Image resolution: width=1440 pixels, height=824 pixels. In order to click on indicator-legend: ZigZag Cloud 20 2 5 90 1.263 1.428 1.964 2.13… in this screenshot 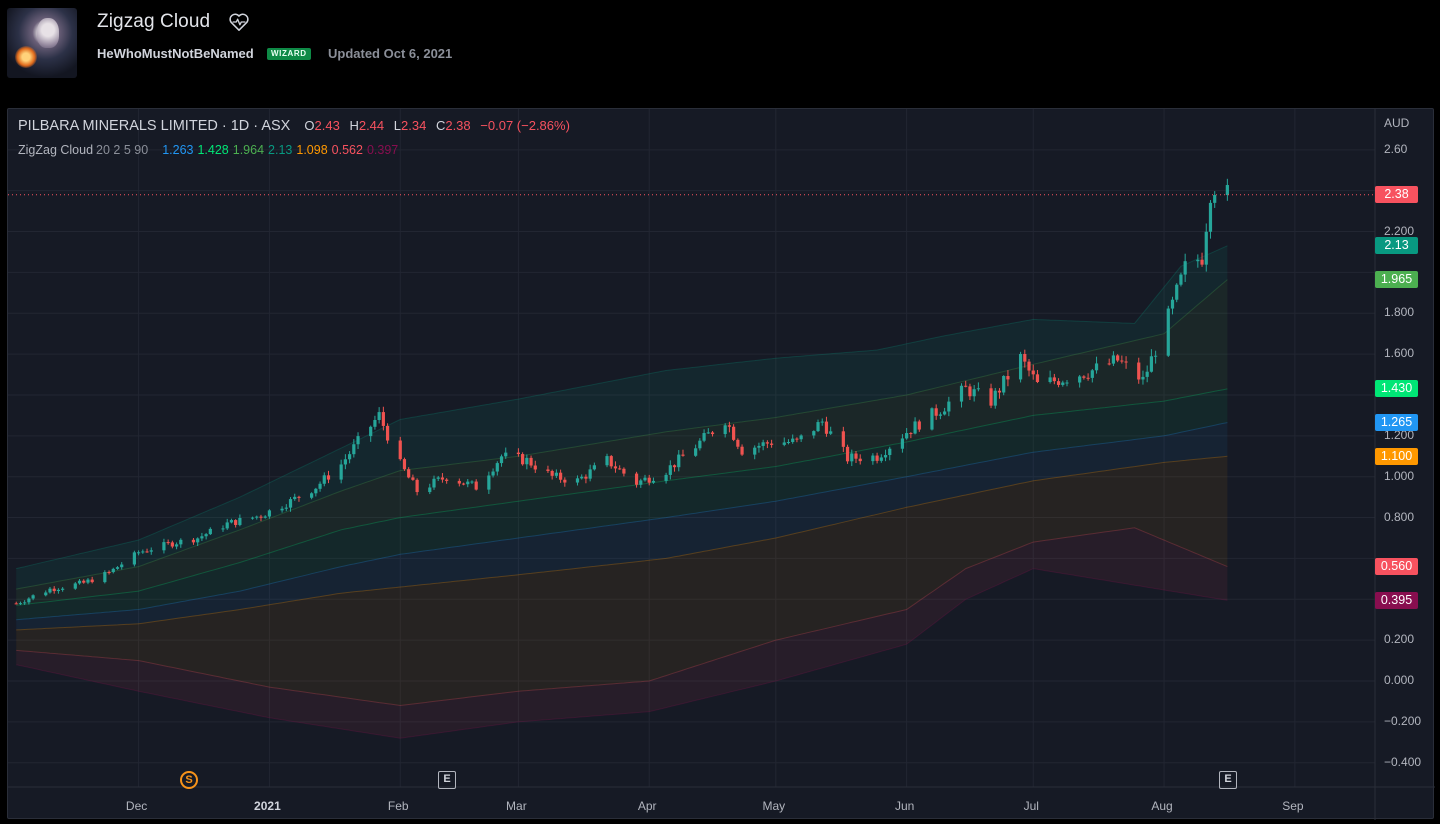, I will do `click(210, 150)`.